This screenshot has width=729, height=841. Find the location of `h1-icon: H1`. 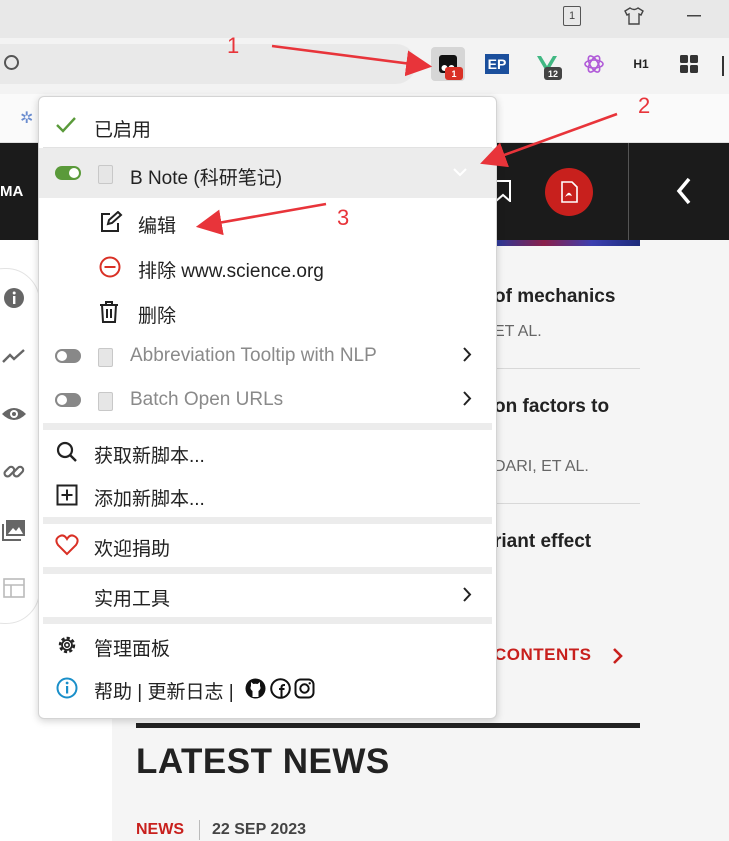

h1-icon: H1 is located at coordinates (641, 64).